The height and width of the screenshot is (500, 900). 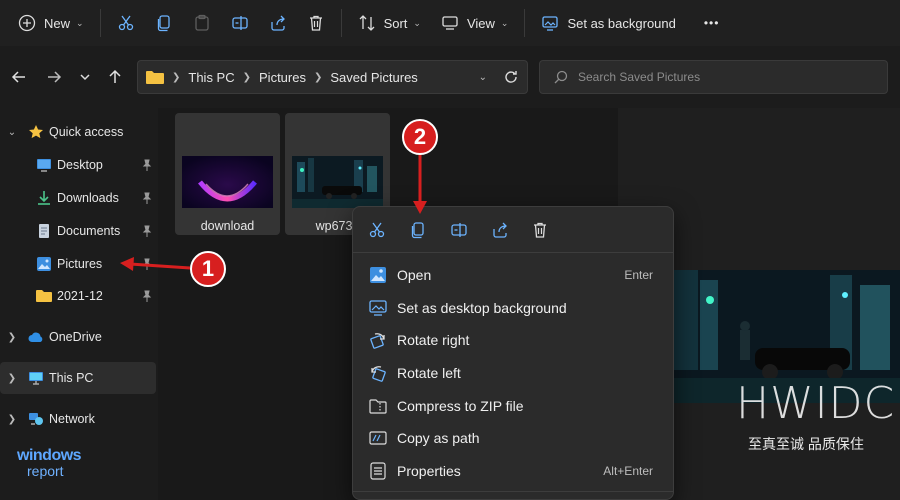 I want to click on copy-path-icon, so click(x=378, y=438).